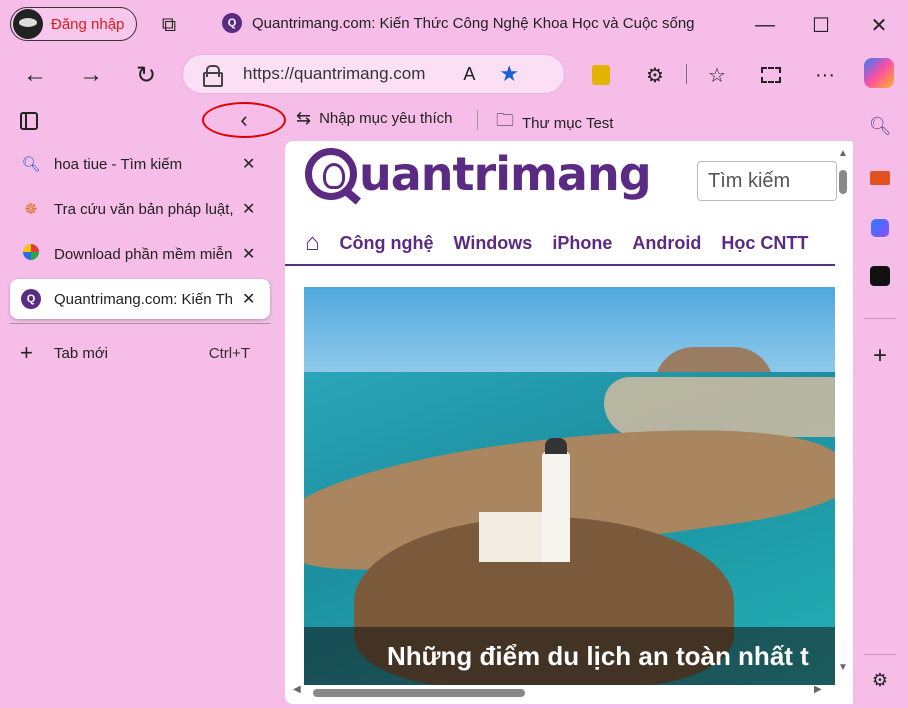 The height and width of the screenshot is (708, 908). I want to click on tab-label: hoa tiue - Tìm kiếm, so click(118, 164).